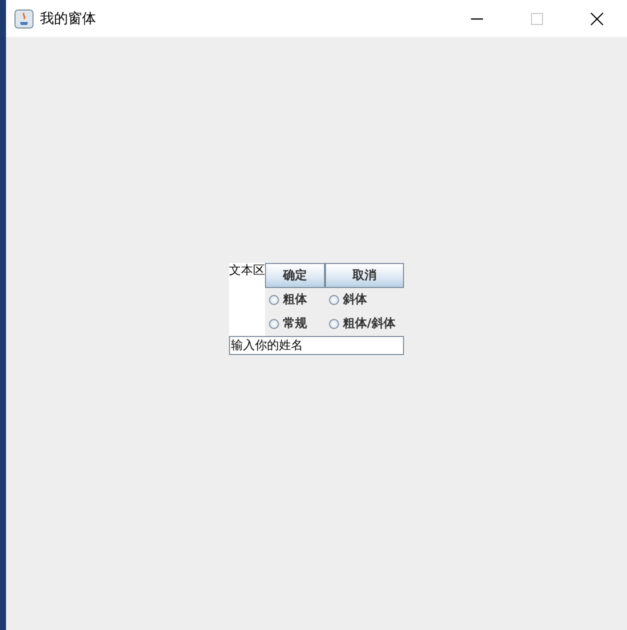  What do you see at coordinates (364, 275) in the screenshot?
I see `dialog-button: 取消` at bounding box center [364, 275].